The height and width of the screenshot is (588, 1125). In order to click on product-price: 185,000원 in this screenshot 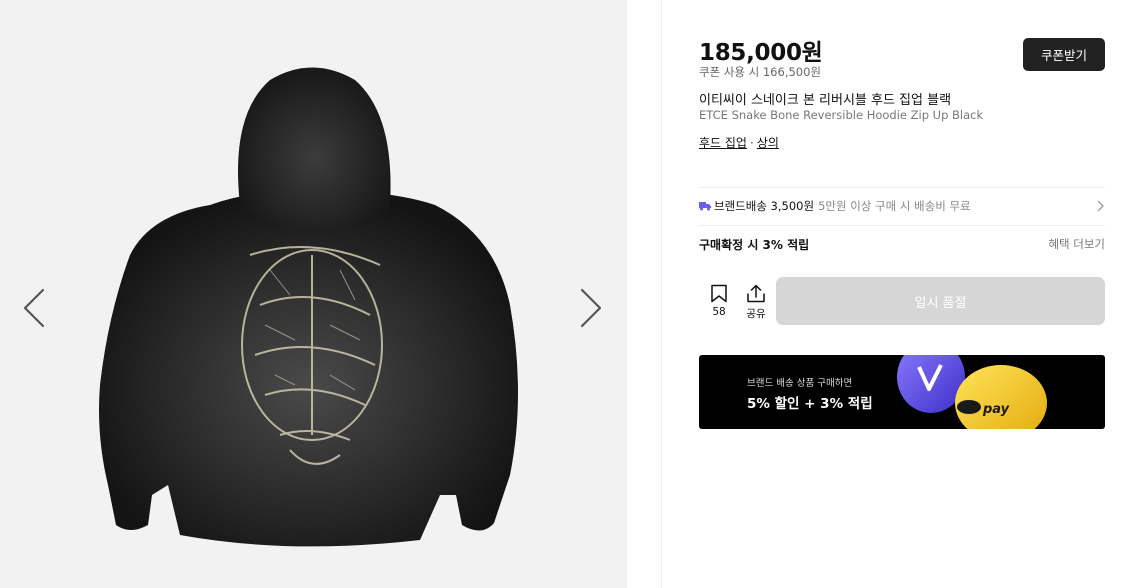, I will do `click(761, 53)`.